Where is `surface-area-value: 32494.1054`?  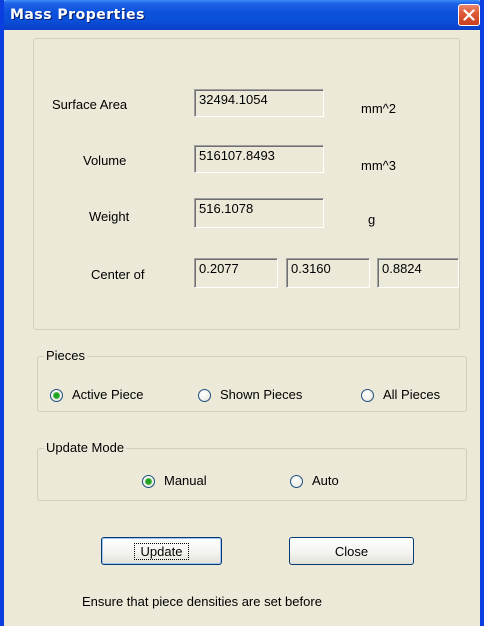 surface-area-value: 32494.1054 is located at coordinates (259, 103).